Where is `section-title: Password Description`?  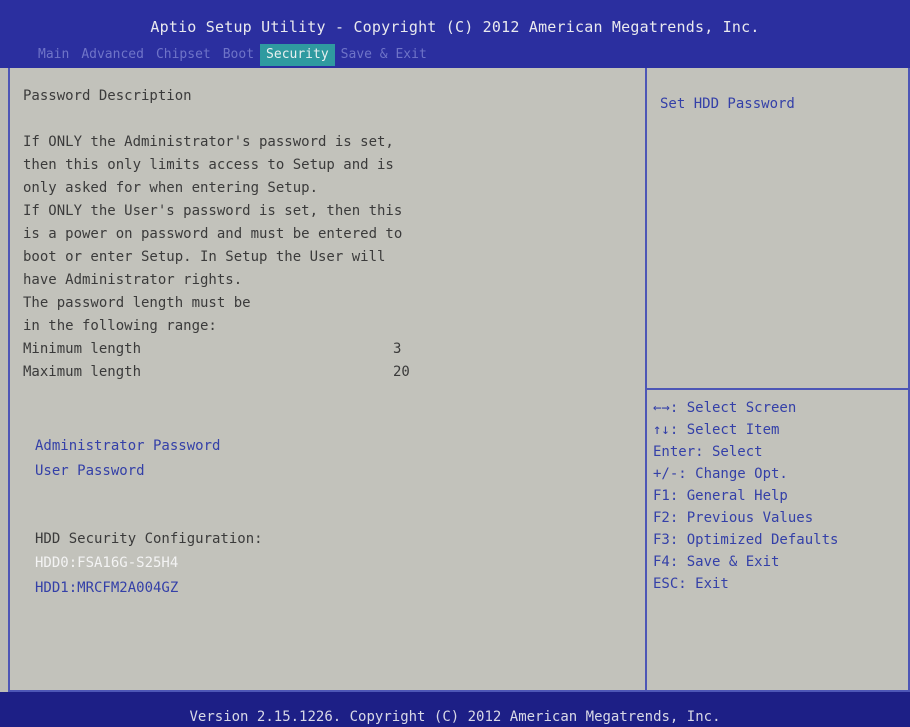
section-title: Password Description is located at coordinates (107, 96).